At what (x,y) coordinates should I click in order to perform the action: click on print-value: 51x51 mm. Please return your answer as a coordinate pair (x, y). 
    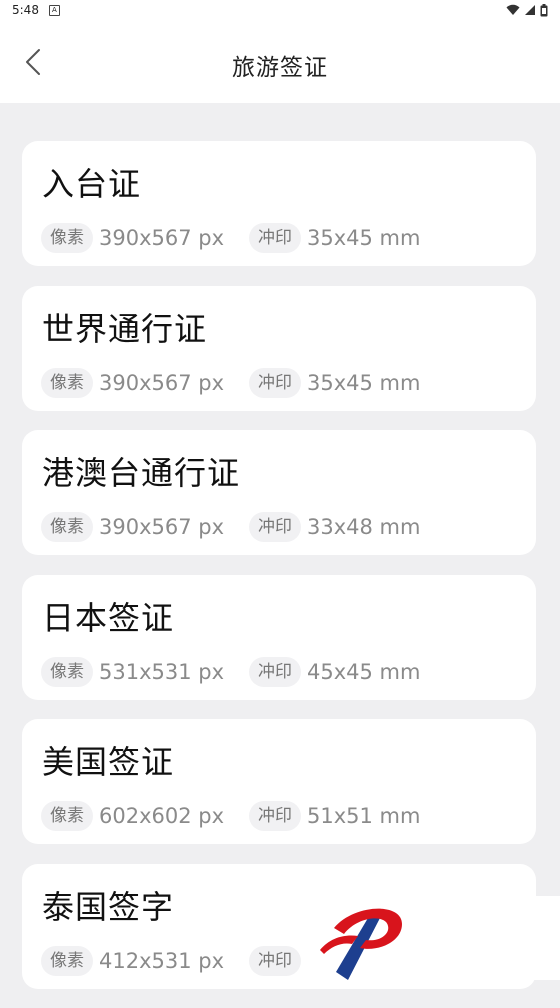
    Looking at the image, I should click on (364, 816).